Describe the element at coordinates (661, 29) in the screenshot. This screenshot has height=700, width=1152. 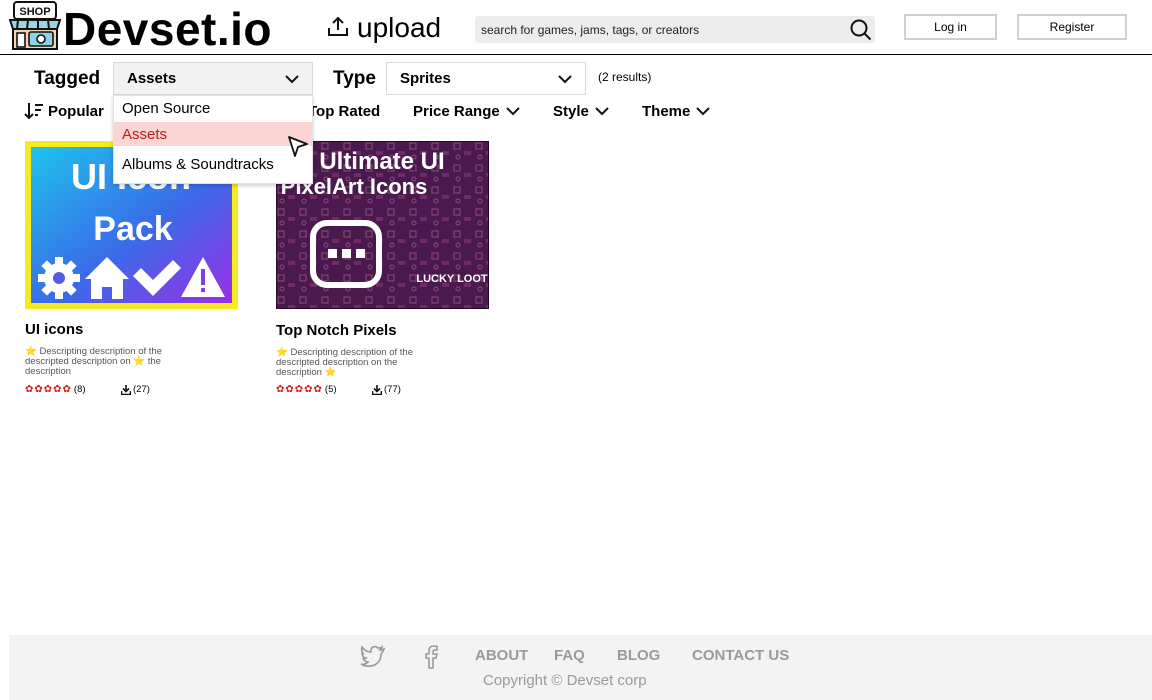
I see `search-input` at that location.